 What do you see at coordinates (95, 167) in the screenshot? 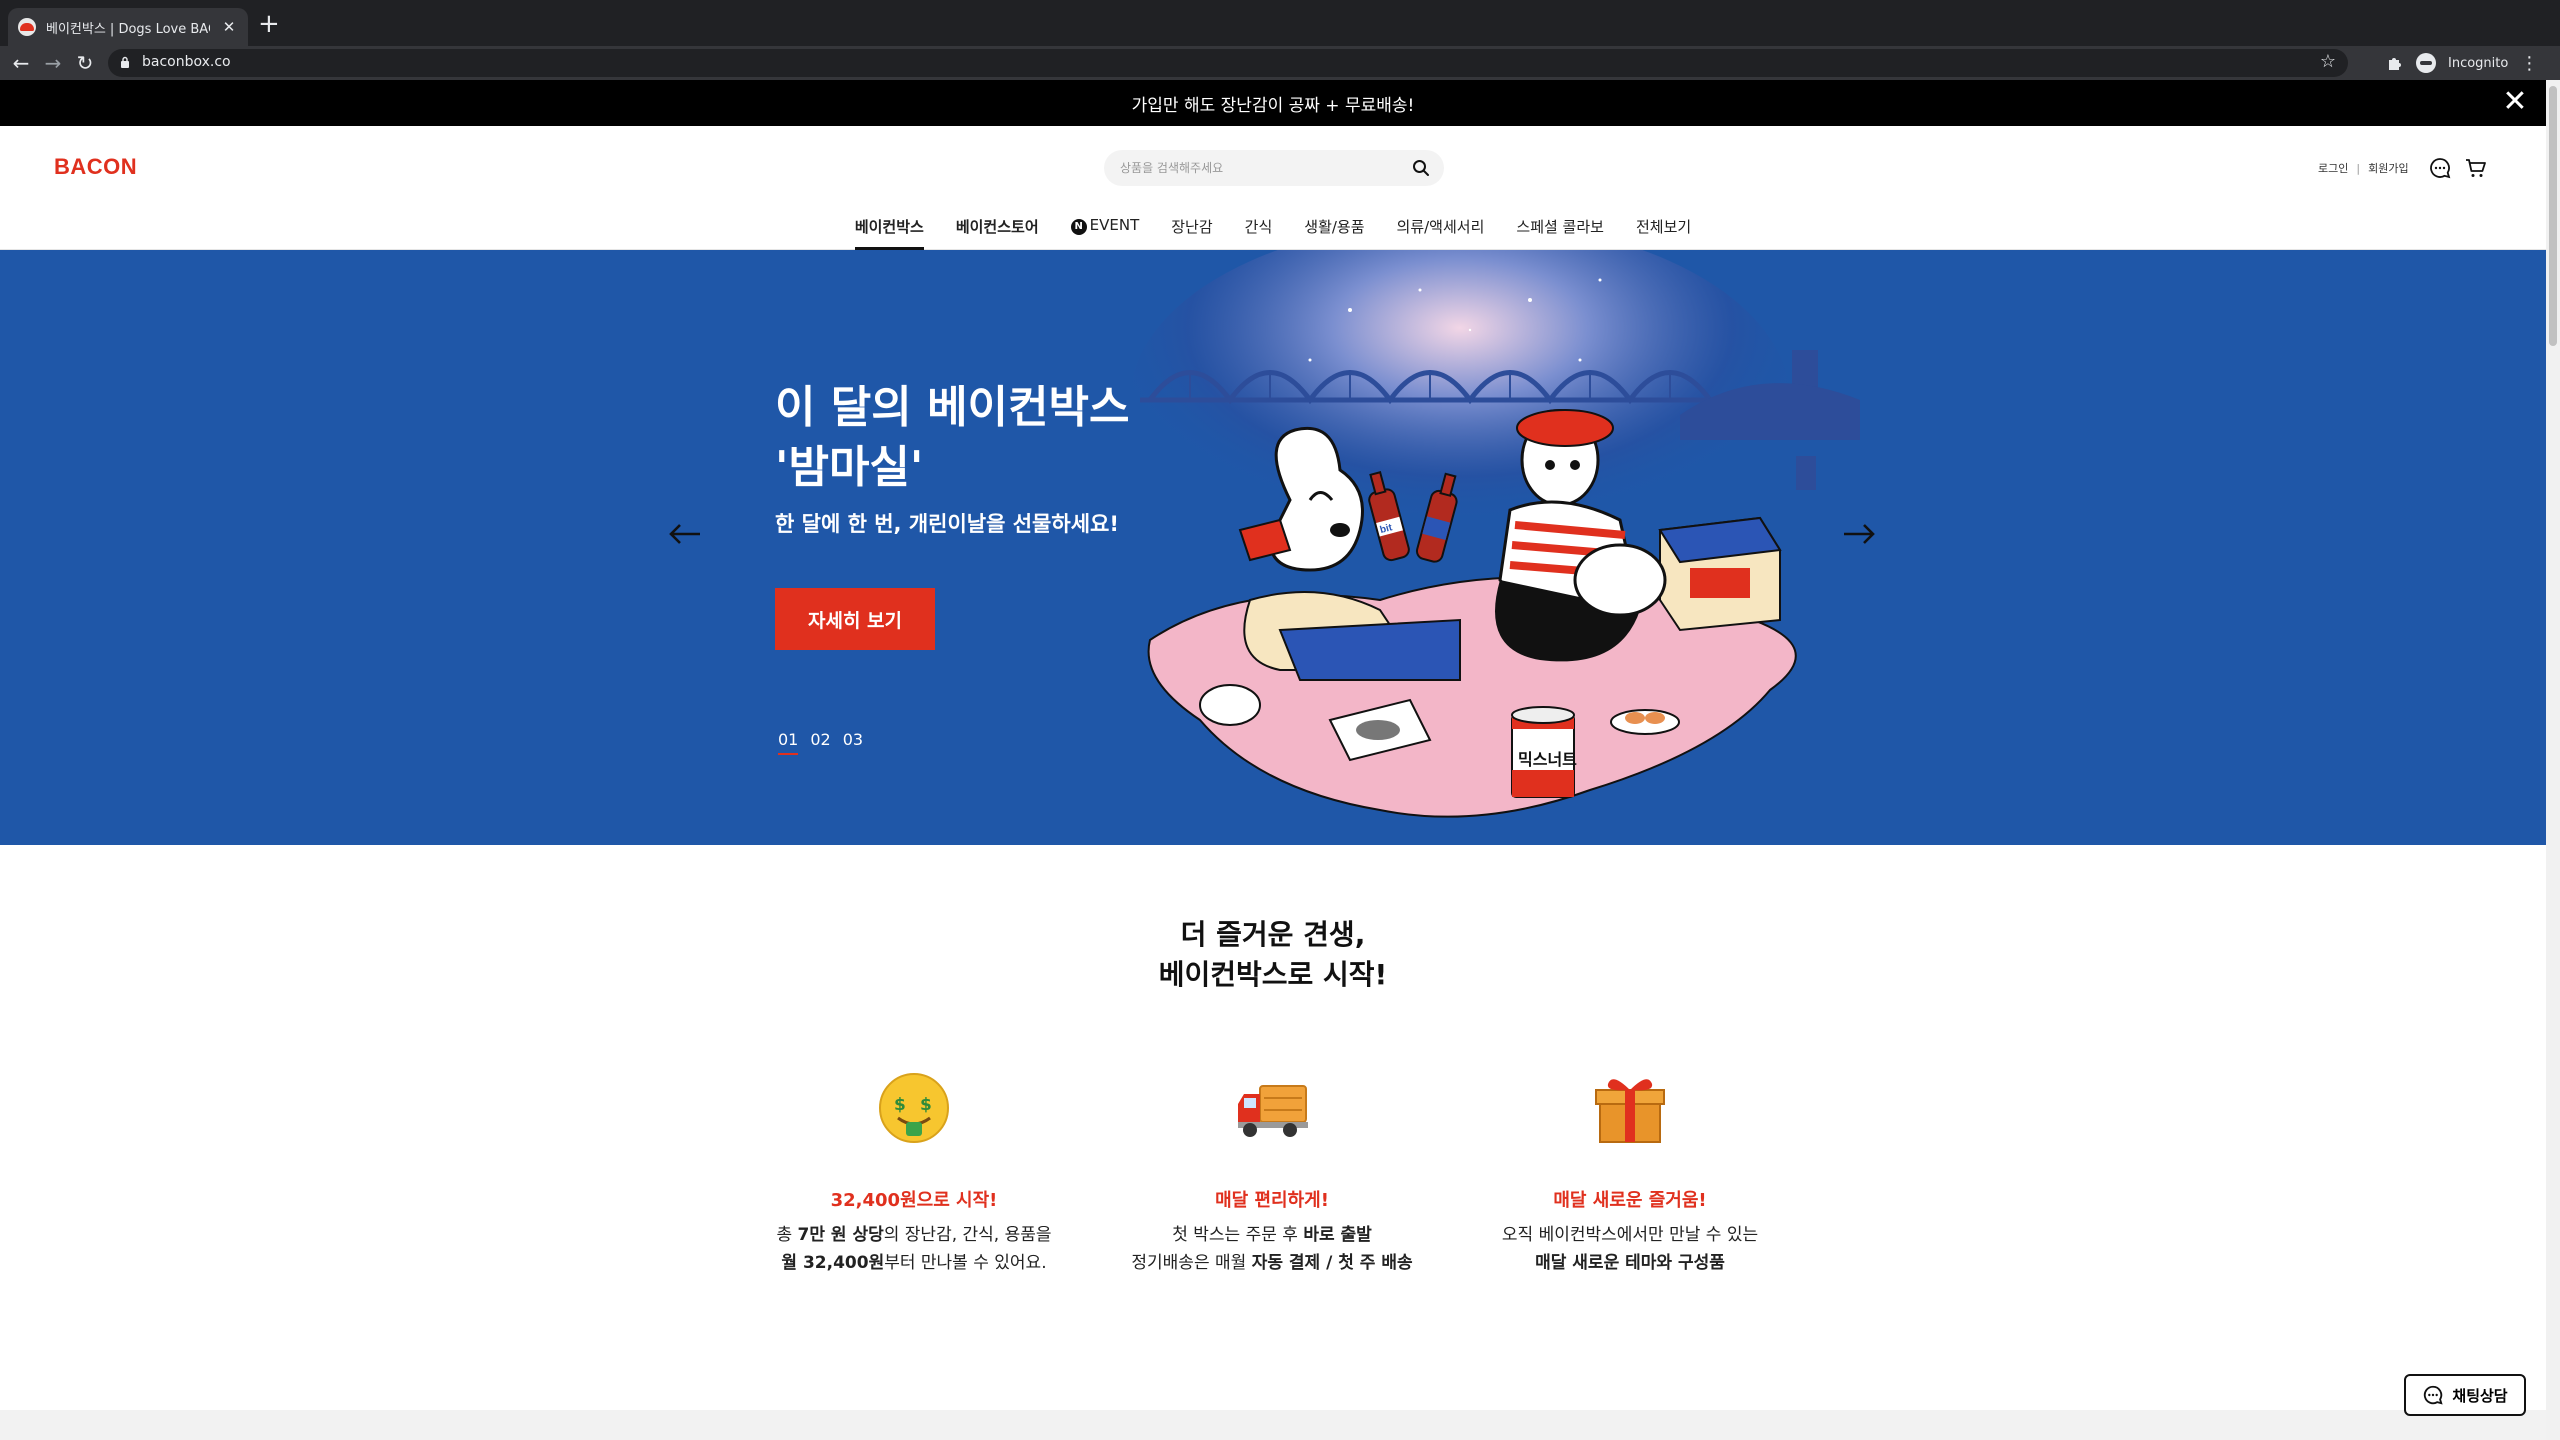
I see `bacon-logo: BACON` at bounding box center [95, 167].